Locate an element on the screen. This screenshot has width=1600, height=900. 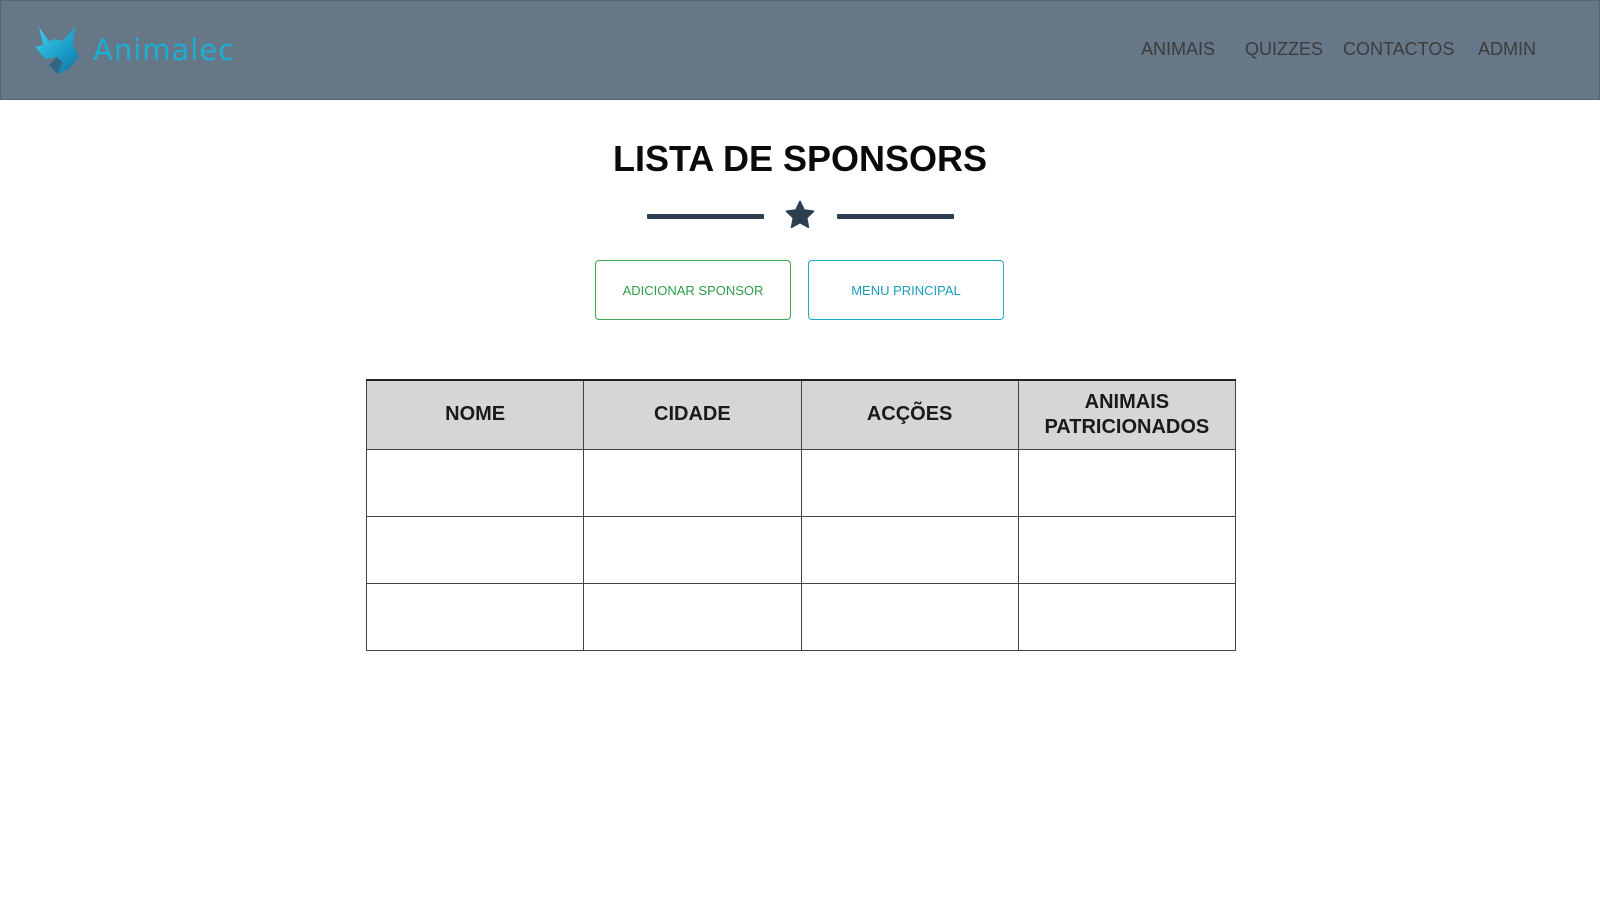
column-header-nome: NOME is located at coordinates (475, 414).